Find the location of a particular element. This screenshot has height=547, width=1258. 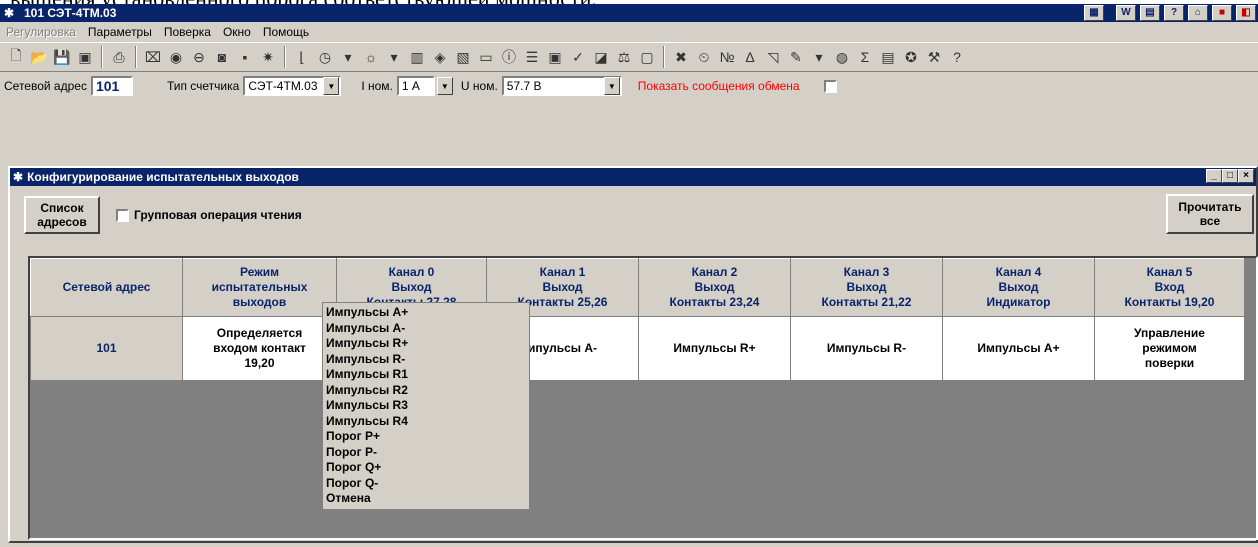

save-icon: ■ is located at coordinates (1222, 13).